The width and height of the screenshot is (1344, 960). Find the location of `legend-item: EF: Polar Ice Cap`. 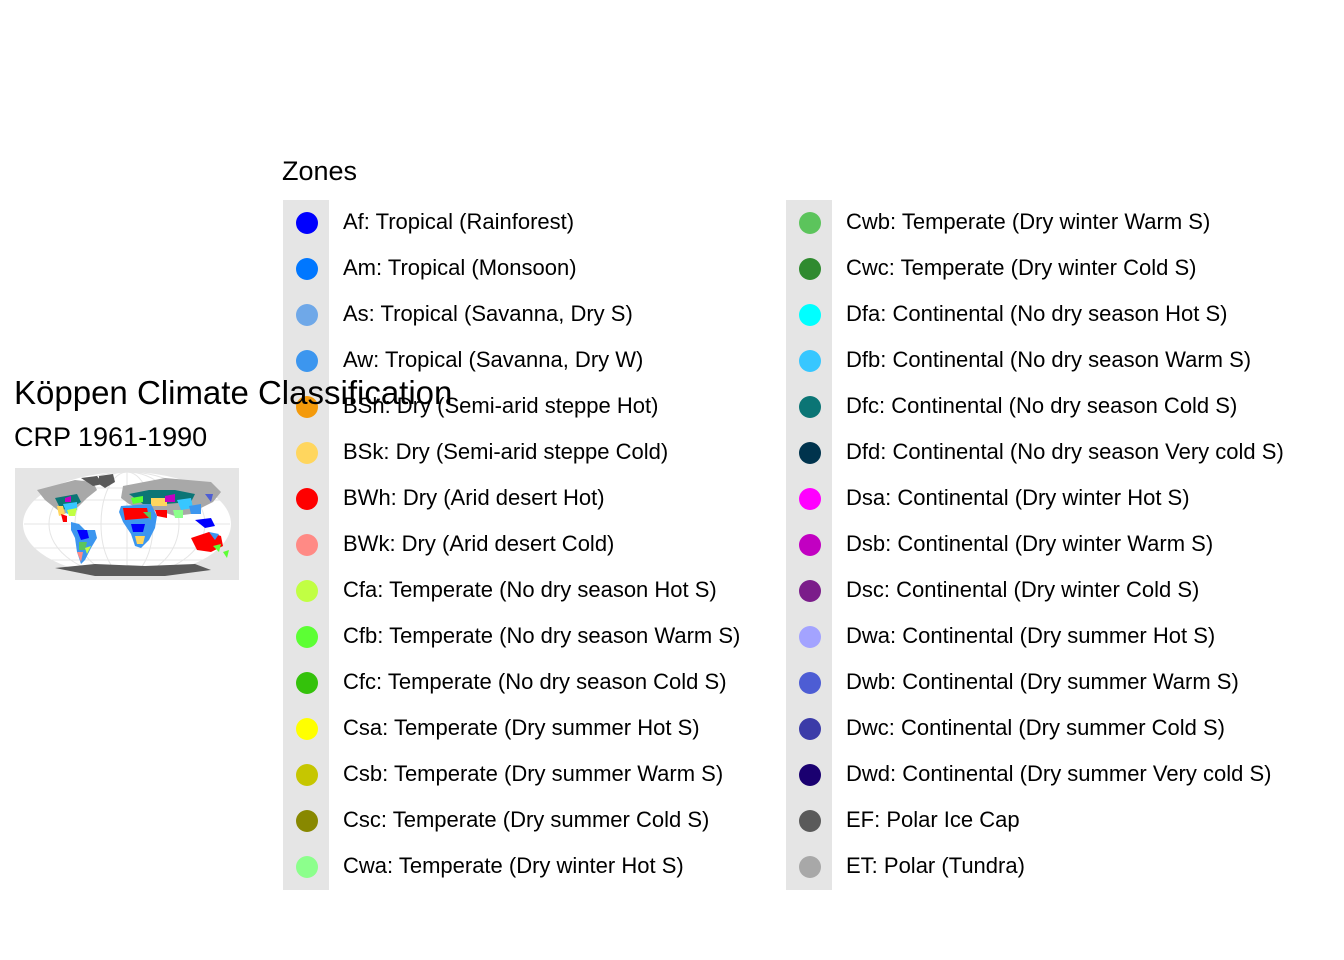

legend-item: EF: Polar Ice Cap is located at coordinates (1065, 821).